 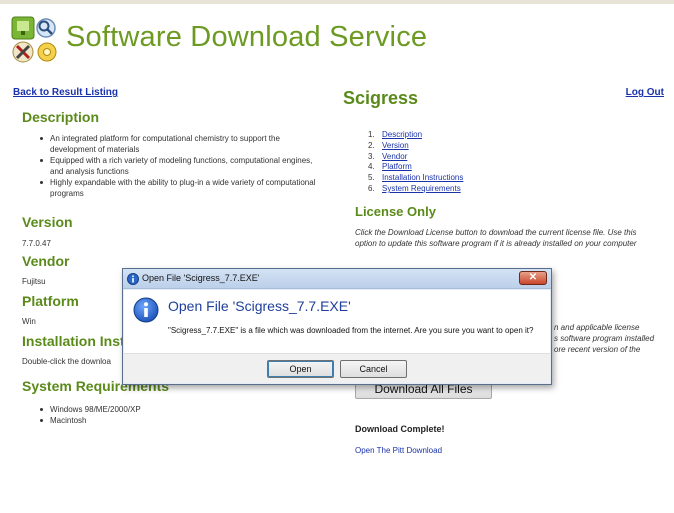 I want to click on installation-value: Double-click the downloa, so click(x=66, y=361).